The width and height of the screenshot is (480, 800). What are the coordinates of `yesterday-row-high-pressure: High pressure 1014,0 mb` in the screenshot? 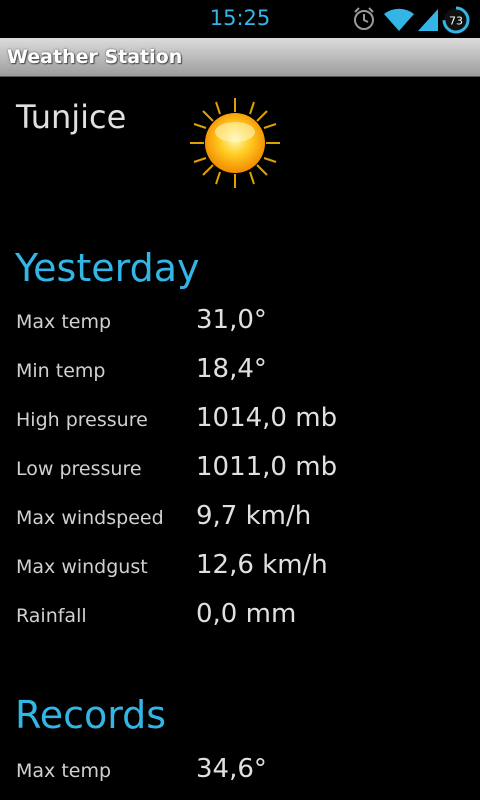 It's located at (240, 417).